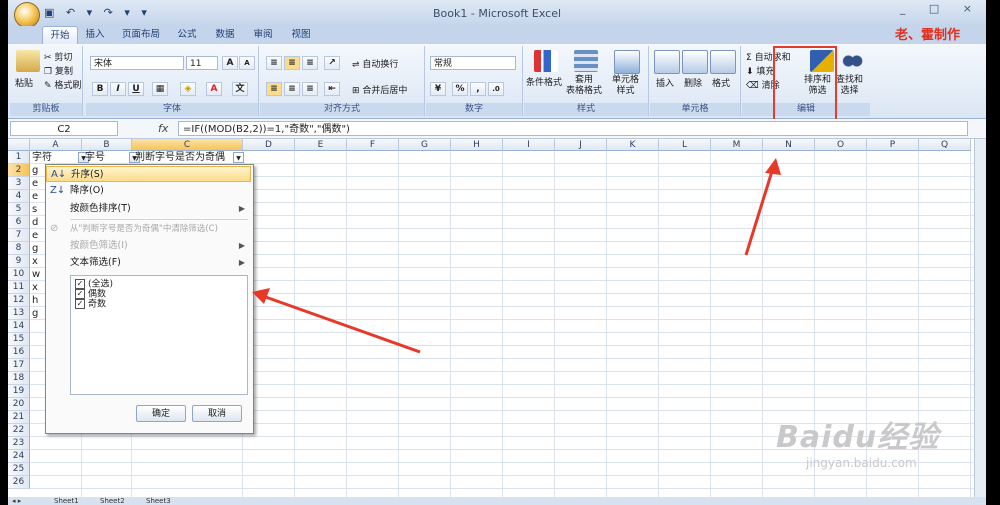  I want to click on arrow-to-dropdown, so click(340, 323).